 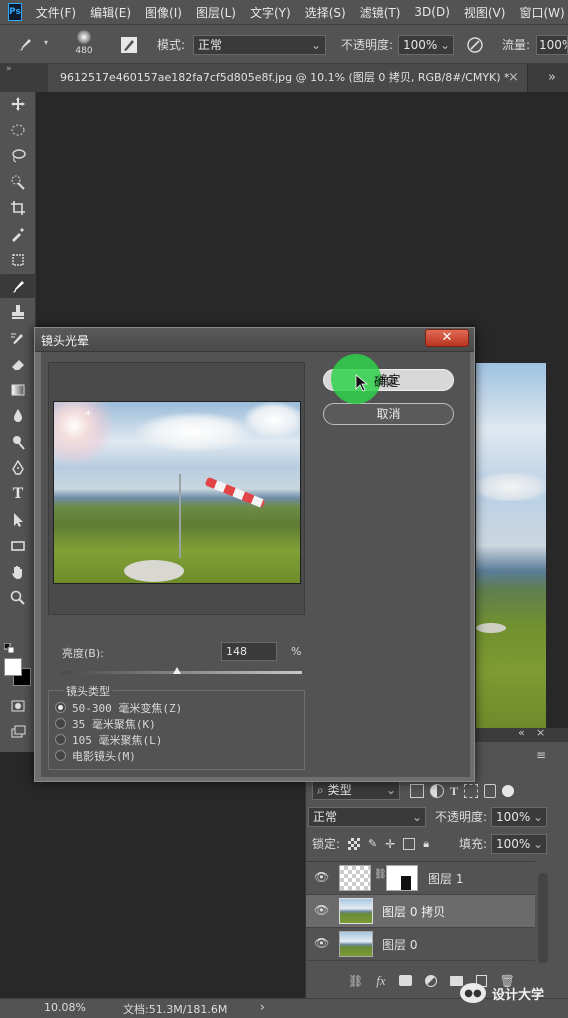 I want to click on pixel-filter-icon, so click(x=417, y=791).